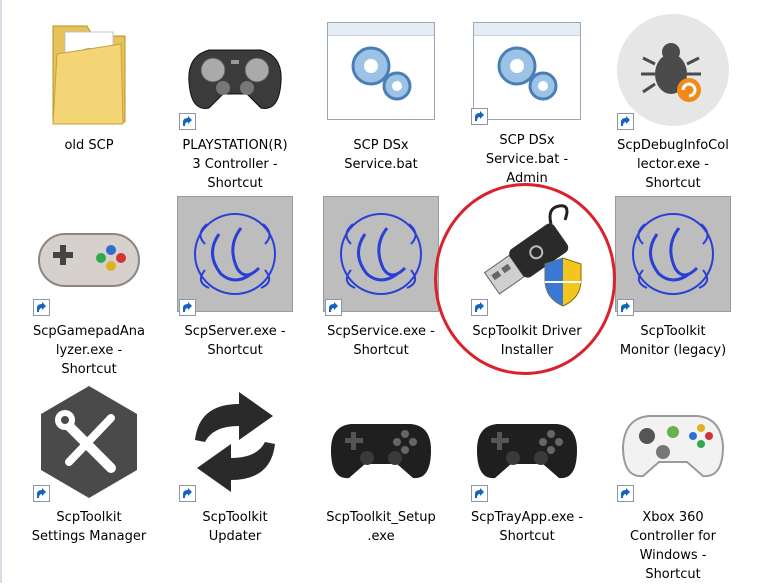 The width and height of the screenshot is (758, 584). What do you see at coordinates (1, 291) in the screenshot?
I see `left-window-edge` at bounding box center [1, 291].